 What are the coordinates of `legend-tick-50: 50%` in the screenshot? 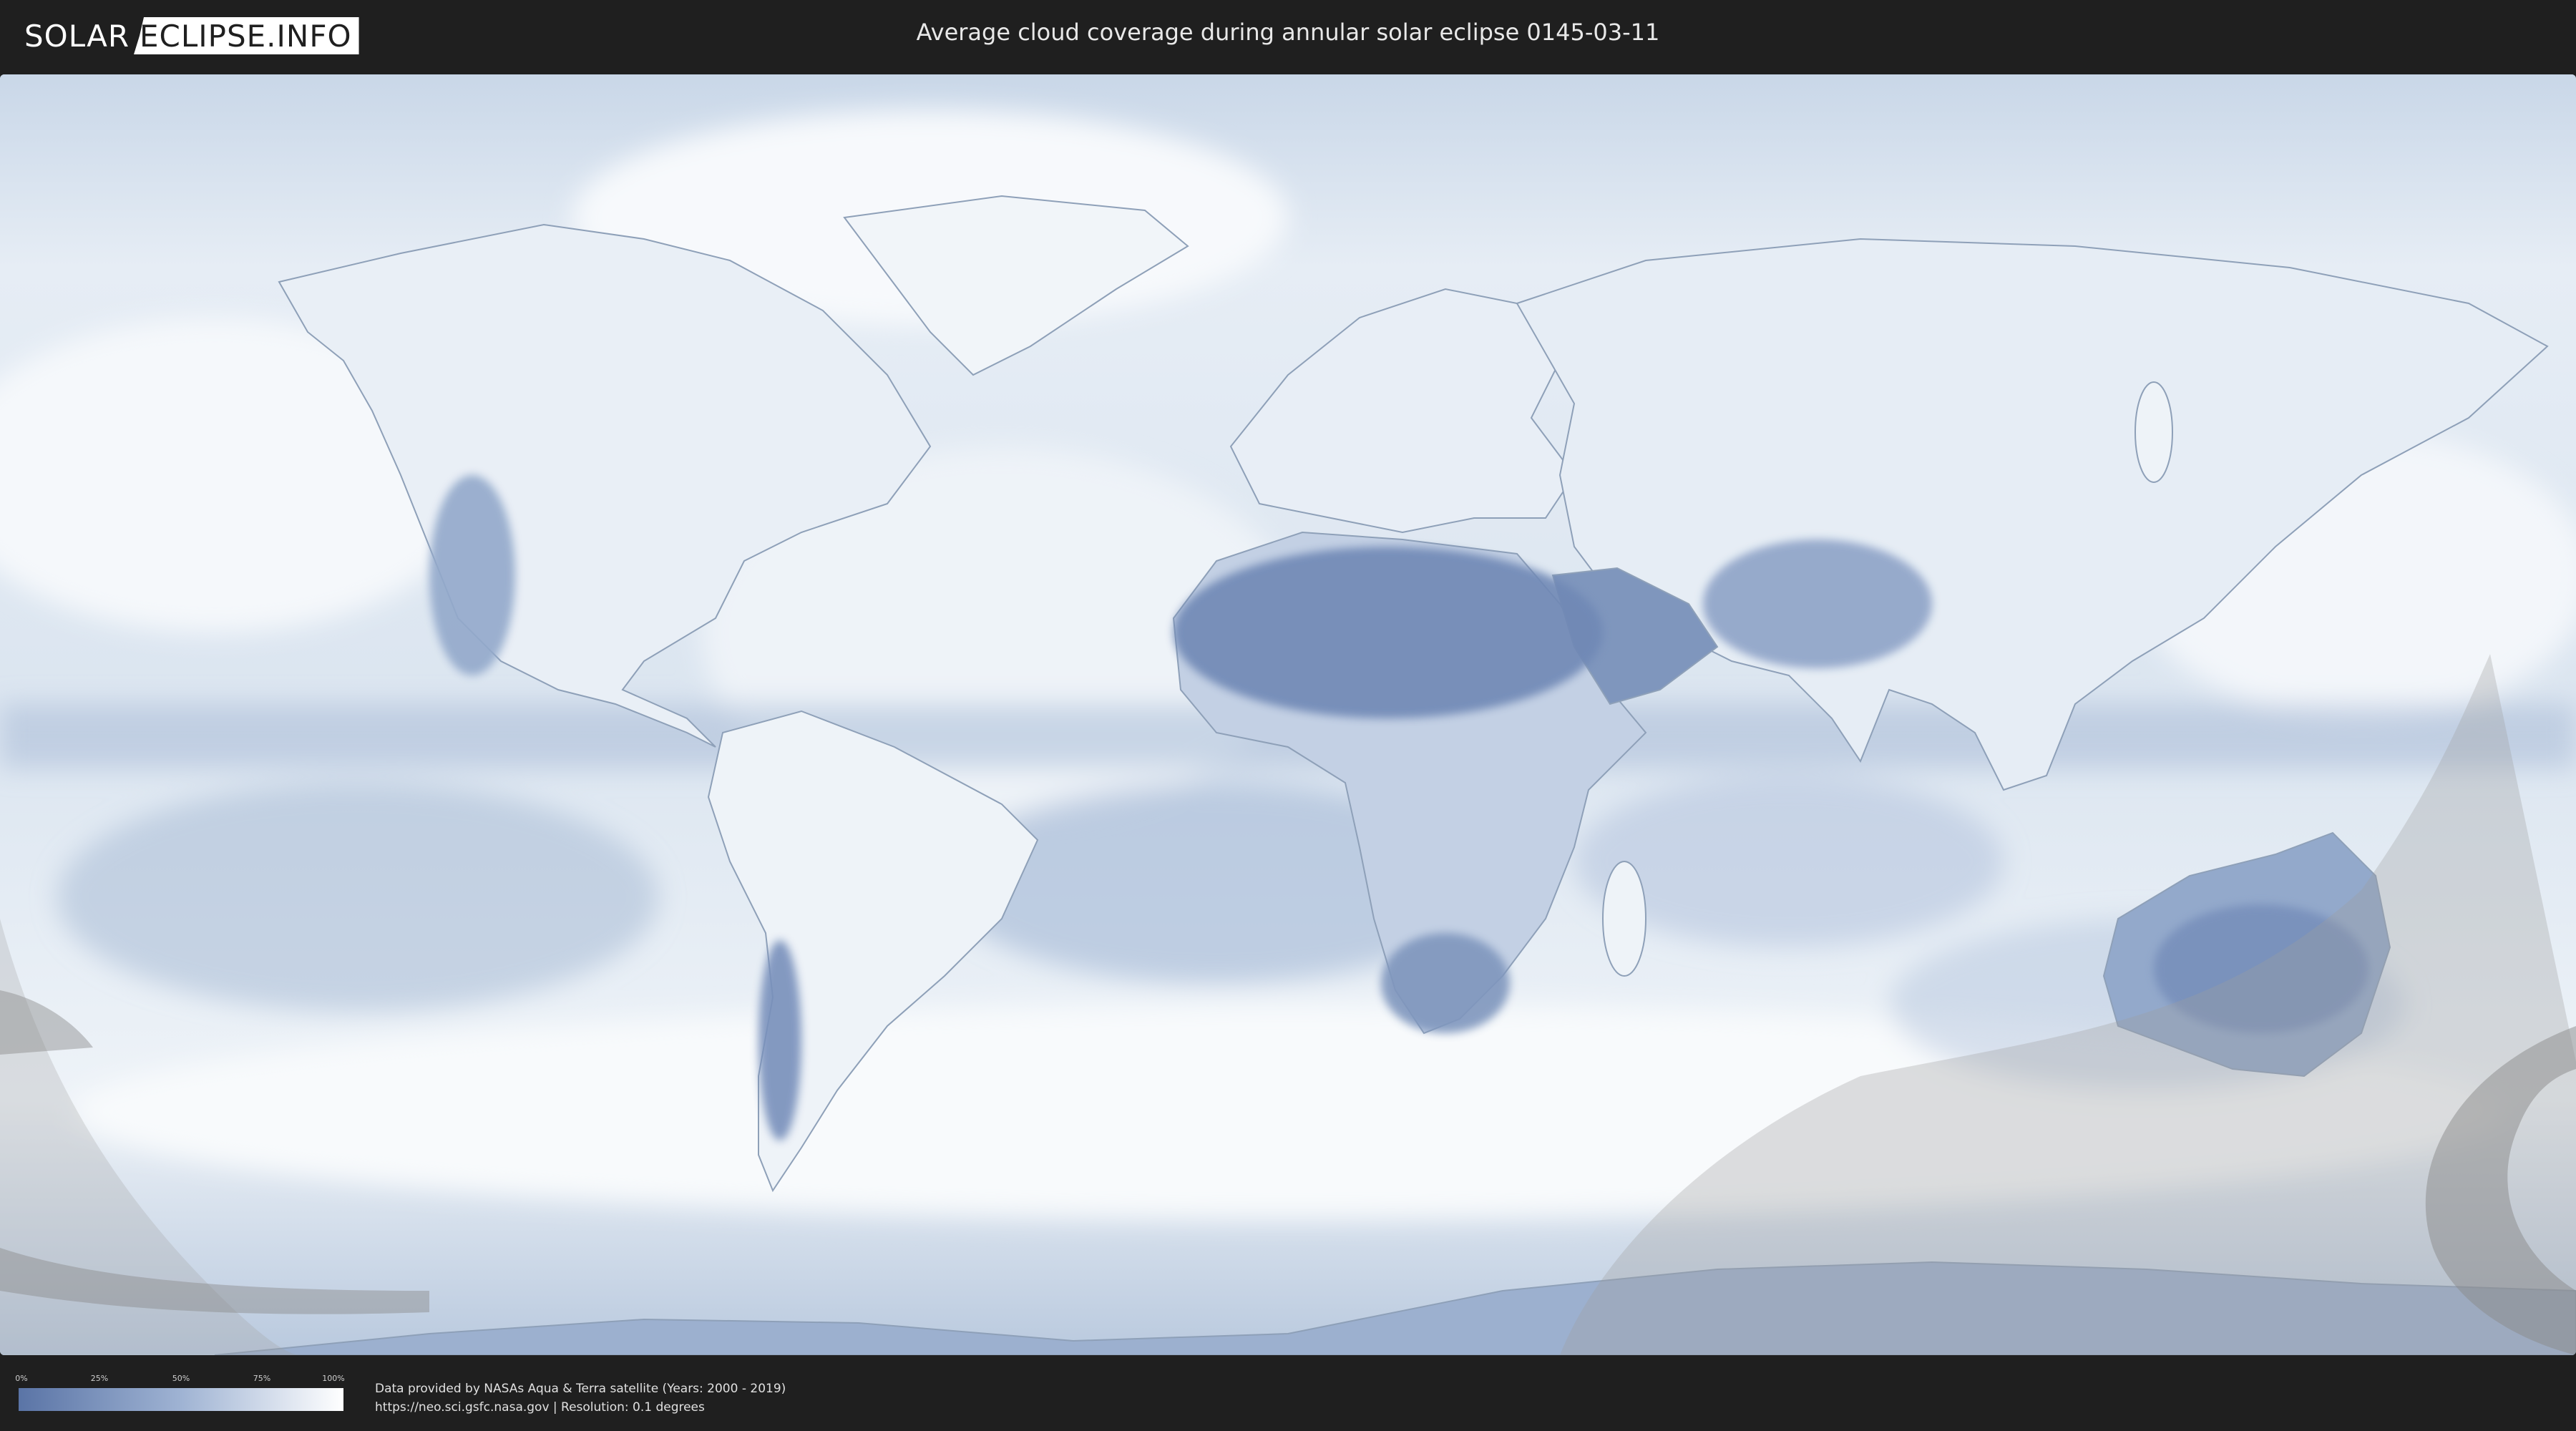 It's located at (181, 1378).